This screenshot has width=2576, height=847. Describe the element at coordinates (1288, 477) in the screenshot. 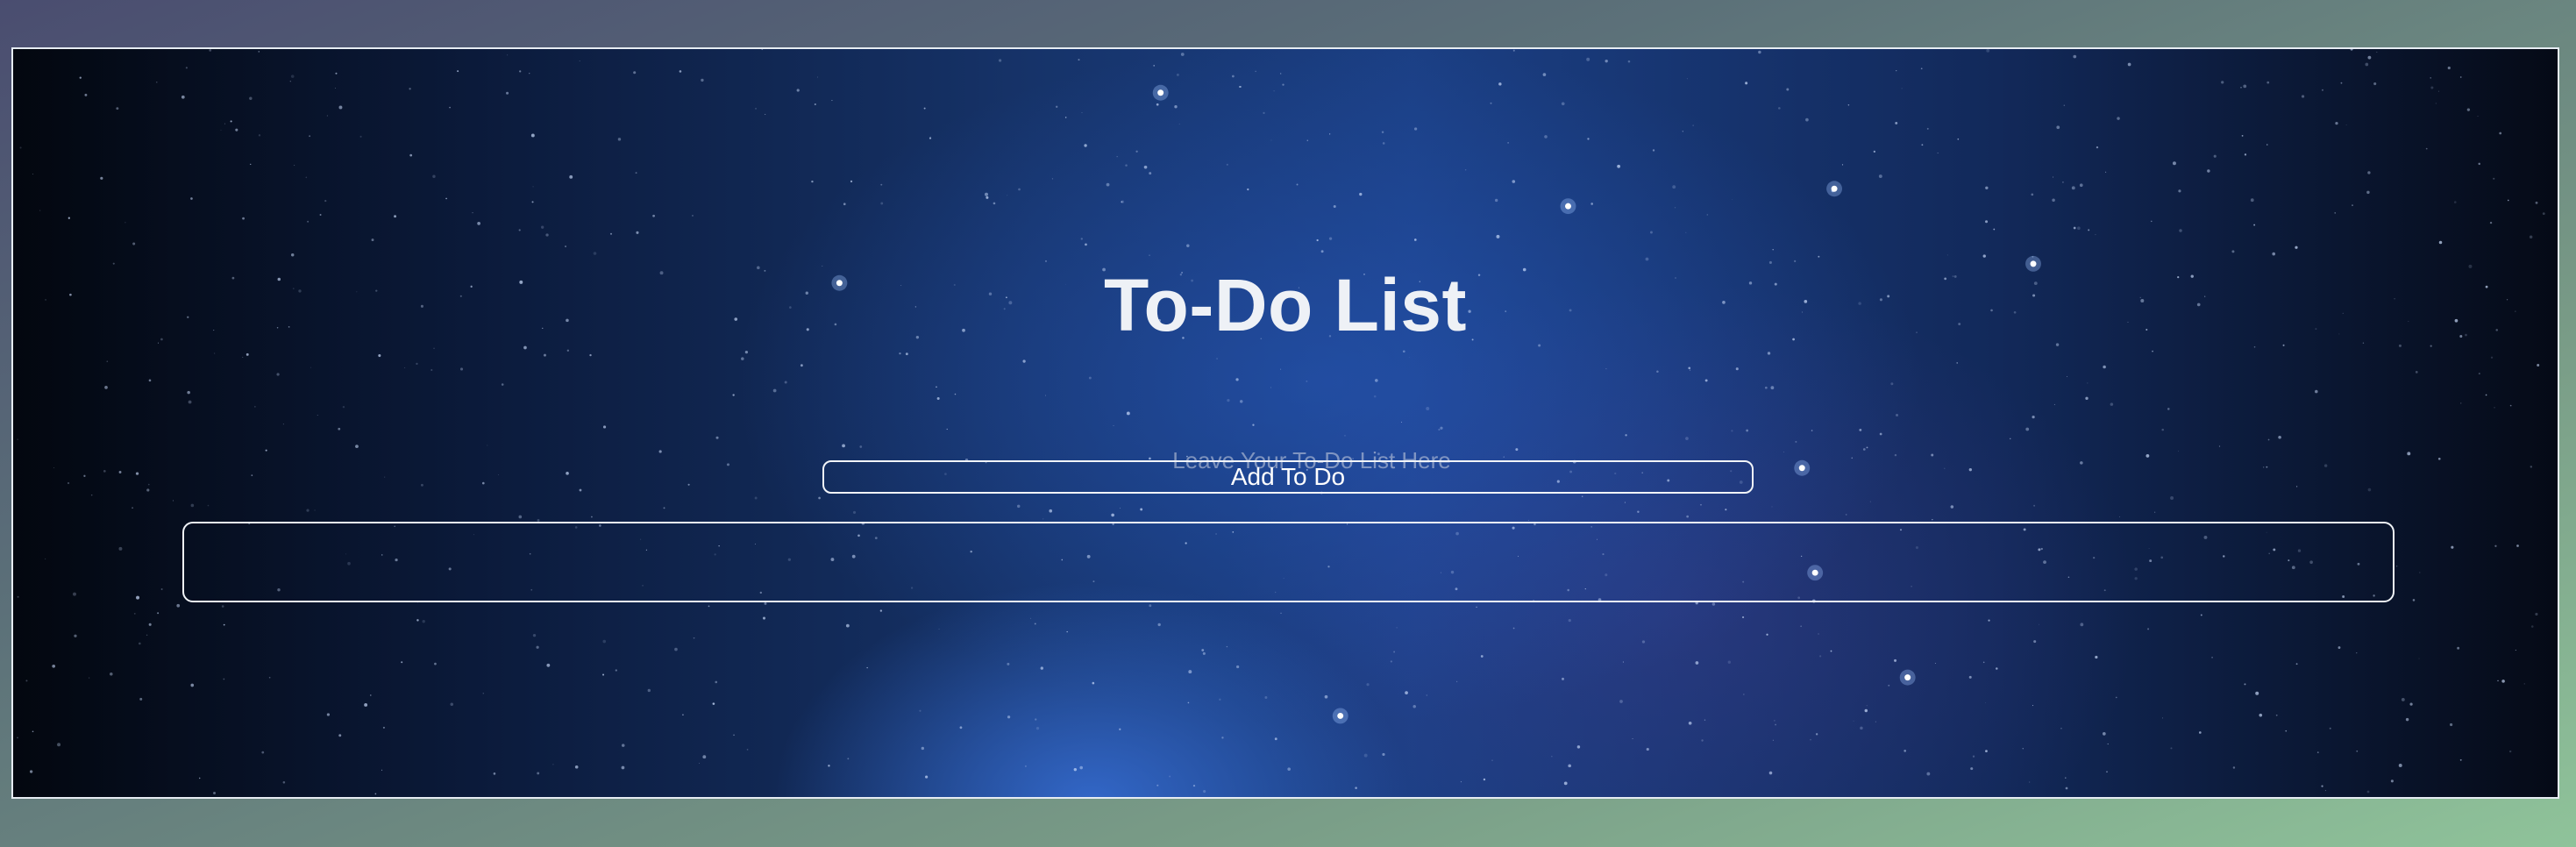

I see `add-todo-button: Add To Do` at that location.